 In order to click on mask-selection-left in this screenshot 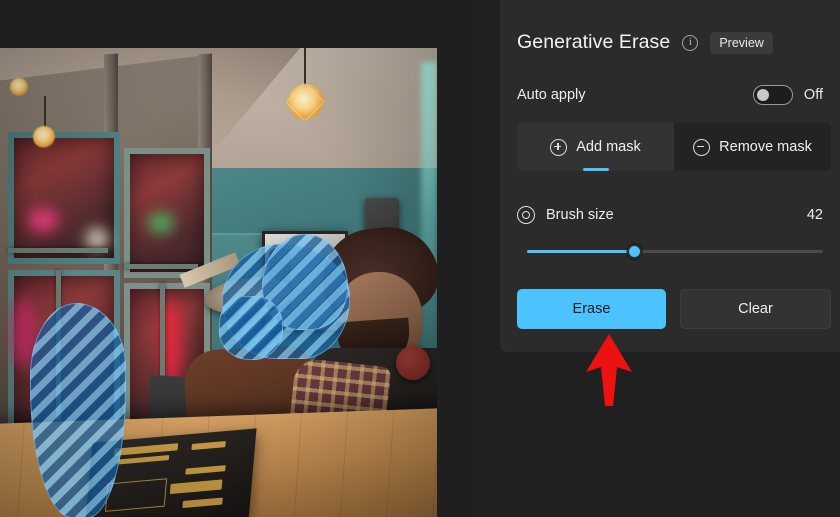, I will do `click(78, 410)`.